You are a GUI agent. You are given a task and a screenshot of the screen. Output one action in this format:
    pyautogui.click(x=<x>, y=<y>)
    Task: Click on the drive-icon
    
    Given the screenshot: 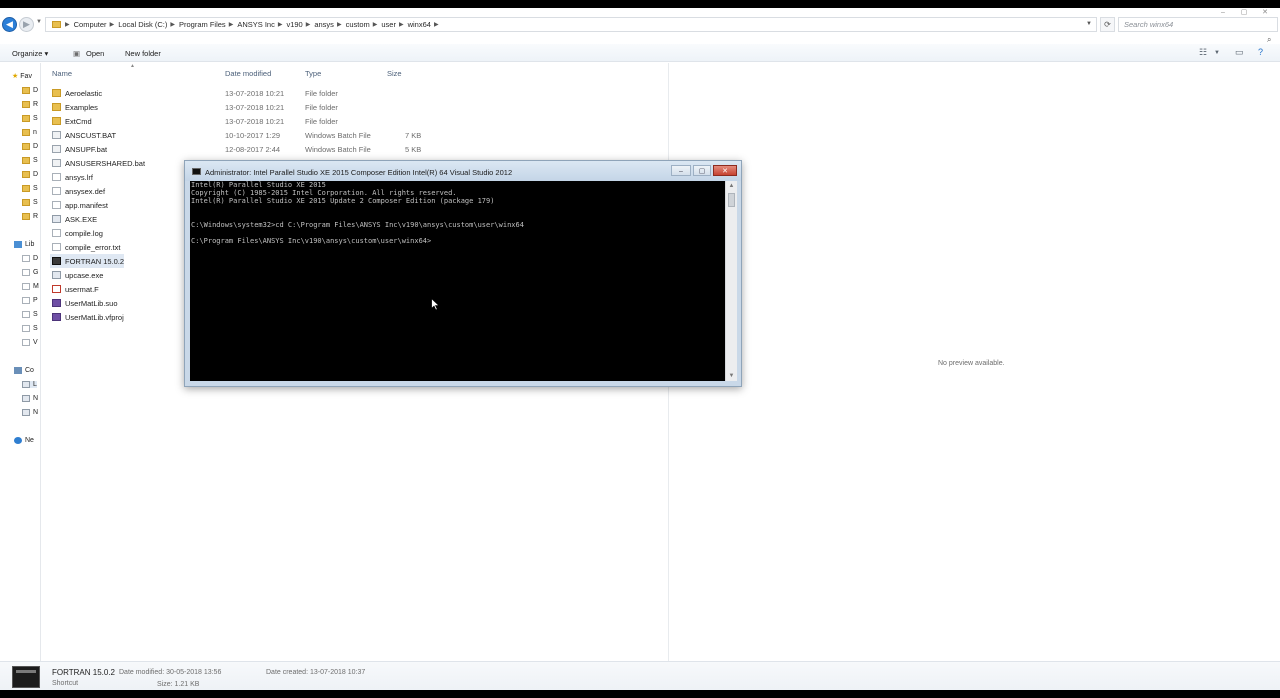 What is the action you would take?
    pyautogui.click(x=26, y=384)
    